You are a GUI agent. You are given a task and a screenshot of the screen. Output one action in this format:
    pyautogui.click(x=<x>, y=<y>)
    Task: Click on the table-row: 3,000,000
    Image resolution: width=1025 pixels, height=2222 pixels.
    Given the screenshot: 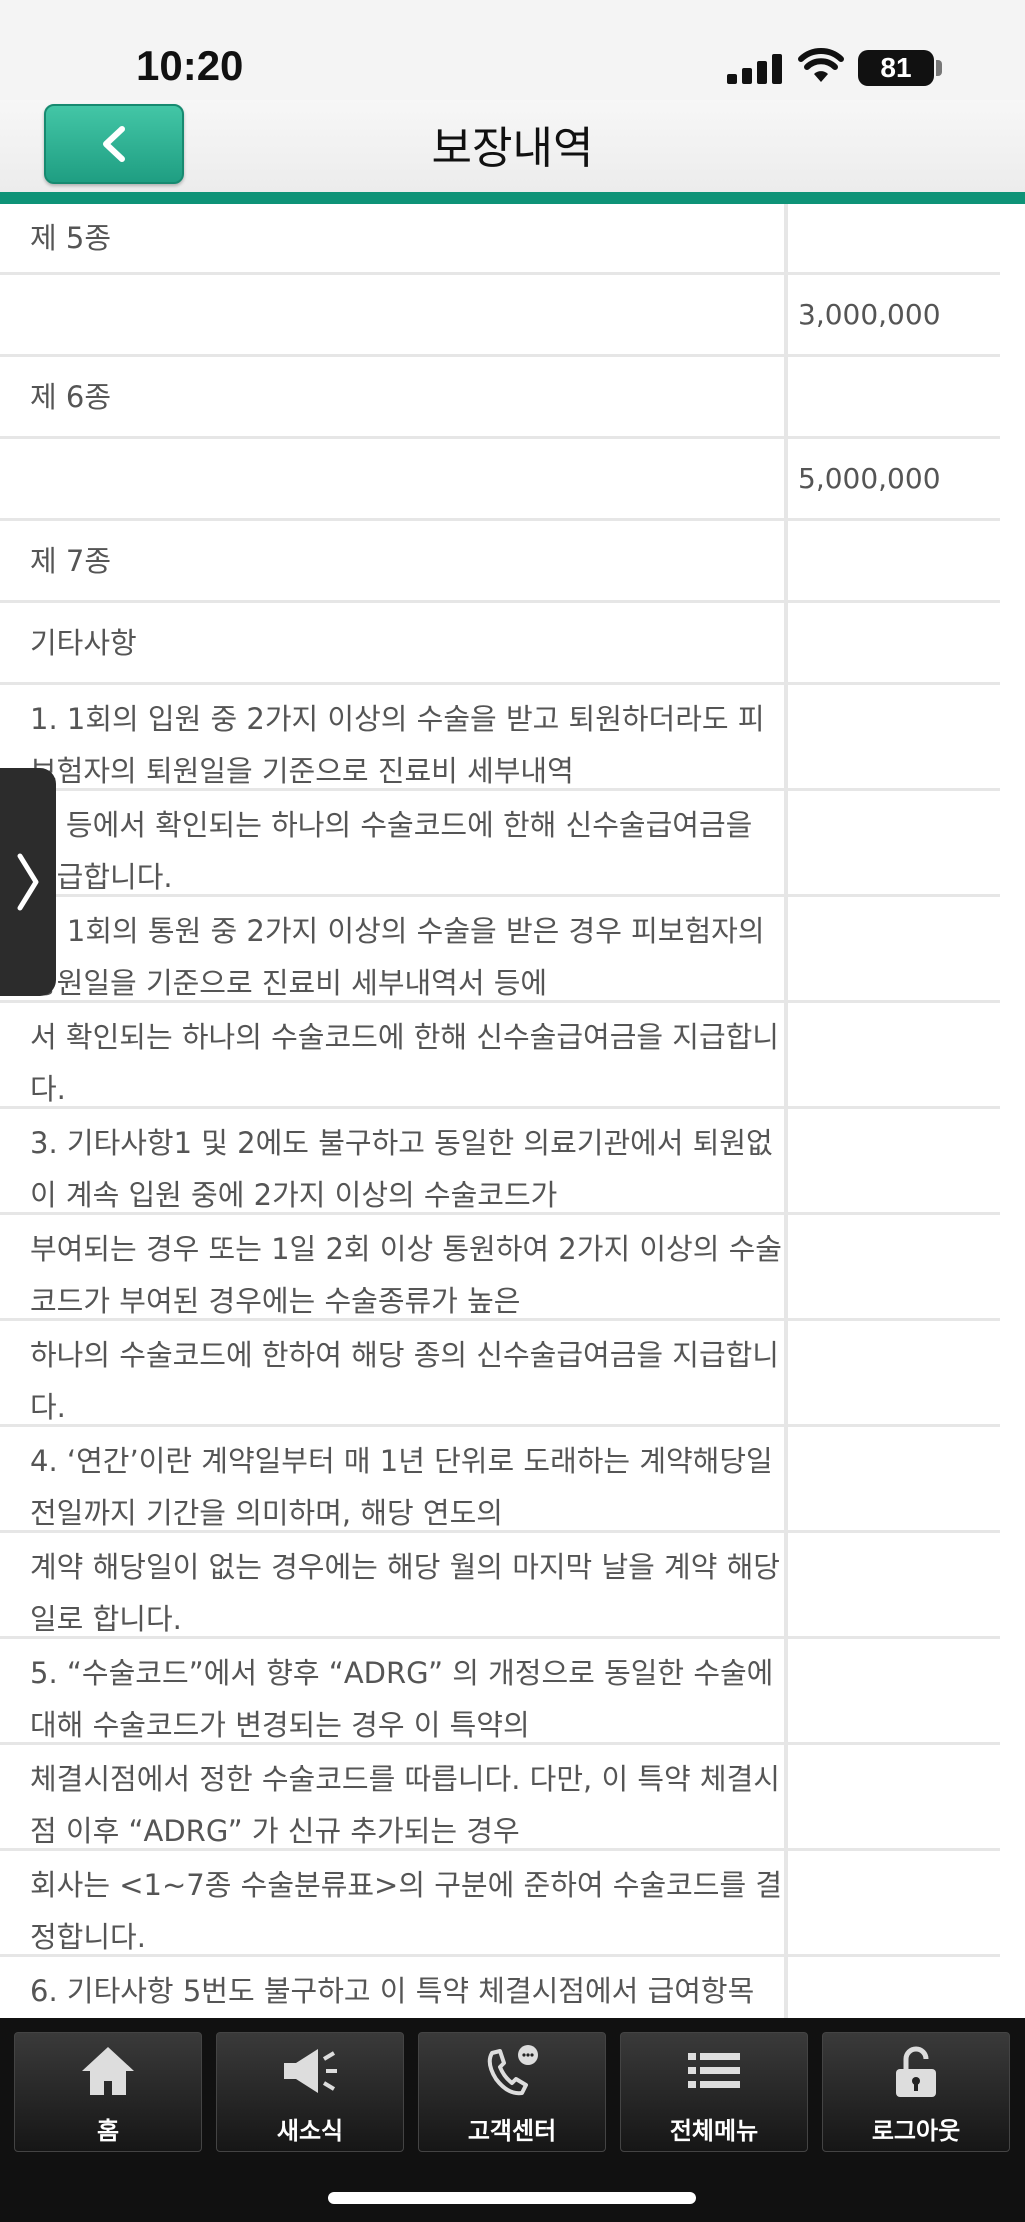 What is the action you would take?
    pyautogui.click(x=500, y=314)
    